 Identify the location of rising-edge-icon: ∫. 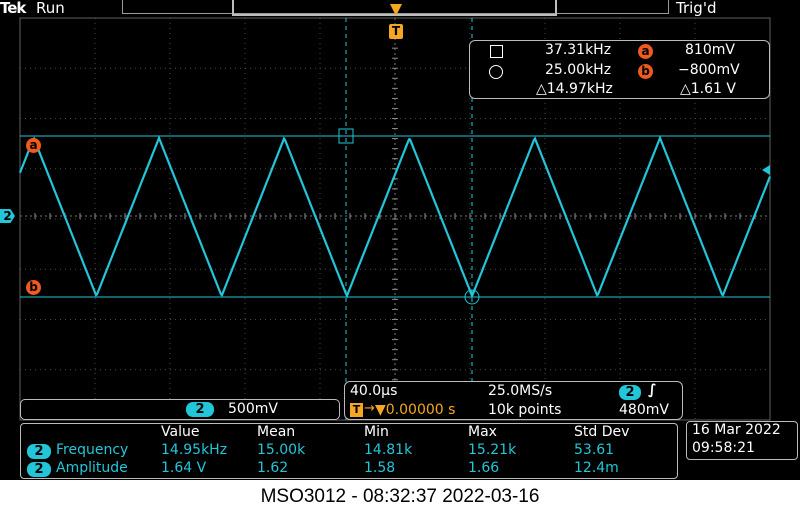
(652, 390).